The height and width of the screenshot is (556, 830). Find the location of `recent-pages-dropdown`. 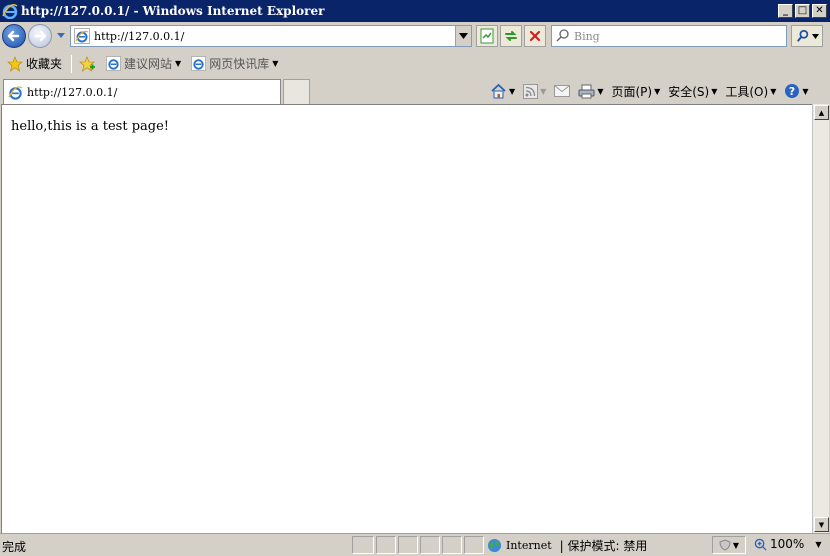

recent-pages-dropdown is located at coordinates (61, 35).